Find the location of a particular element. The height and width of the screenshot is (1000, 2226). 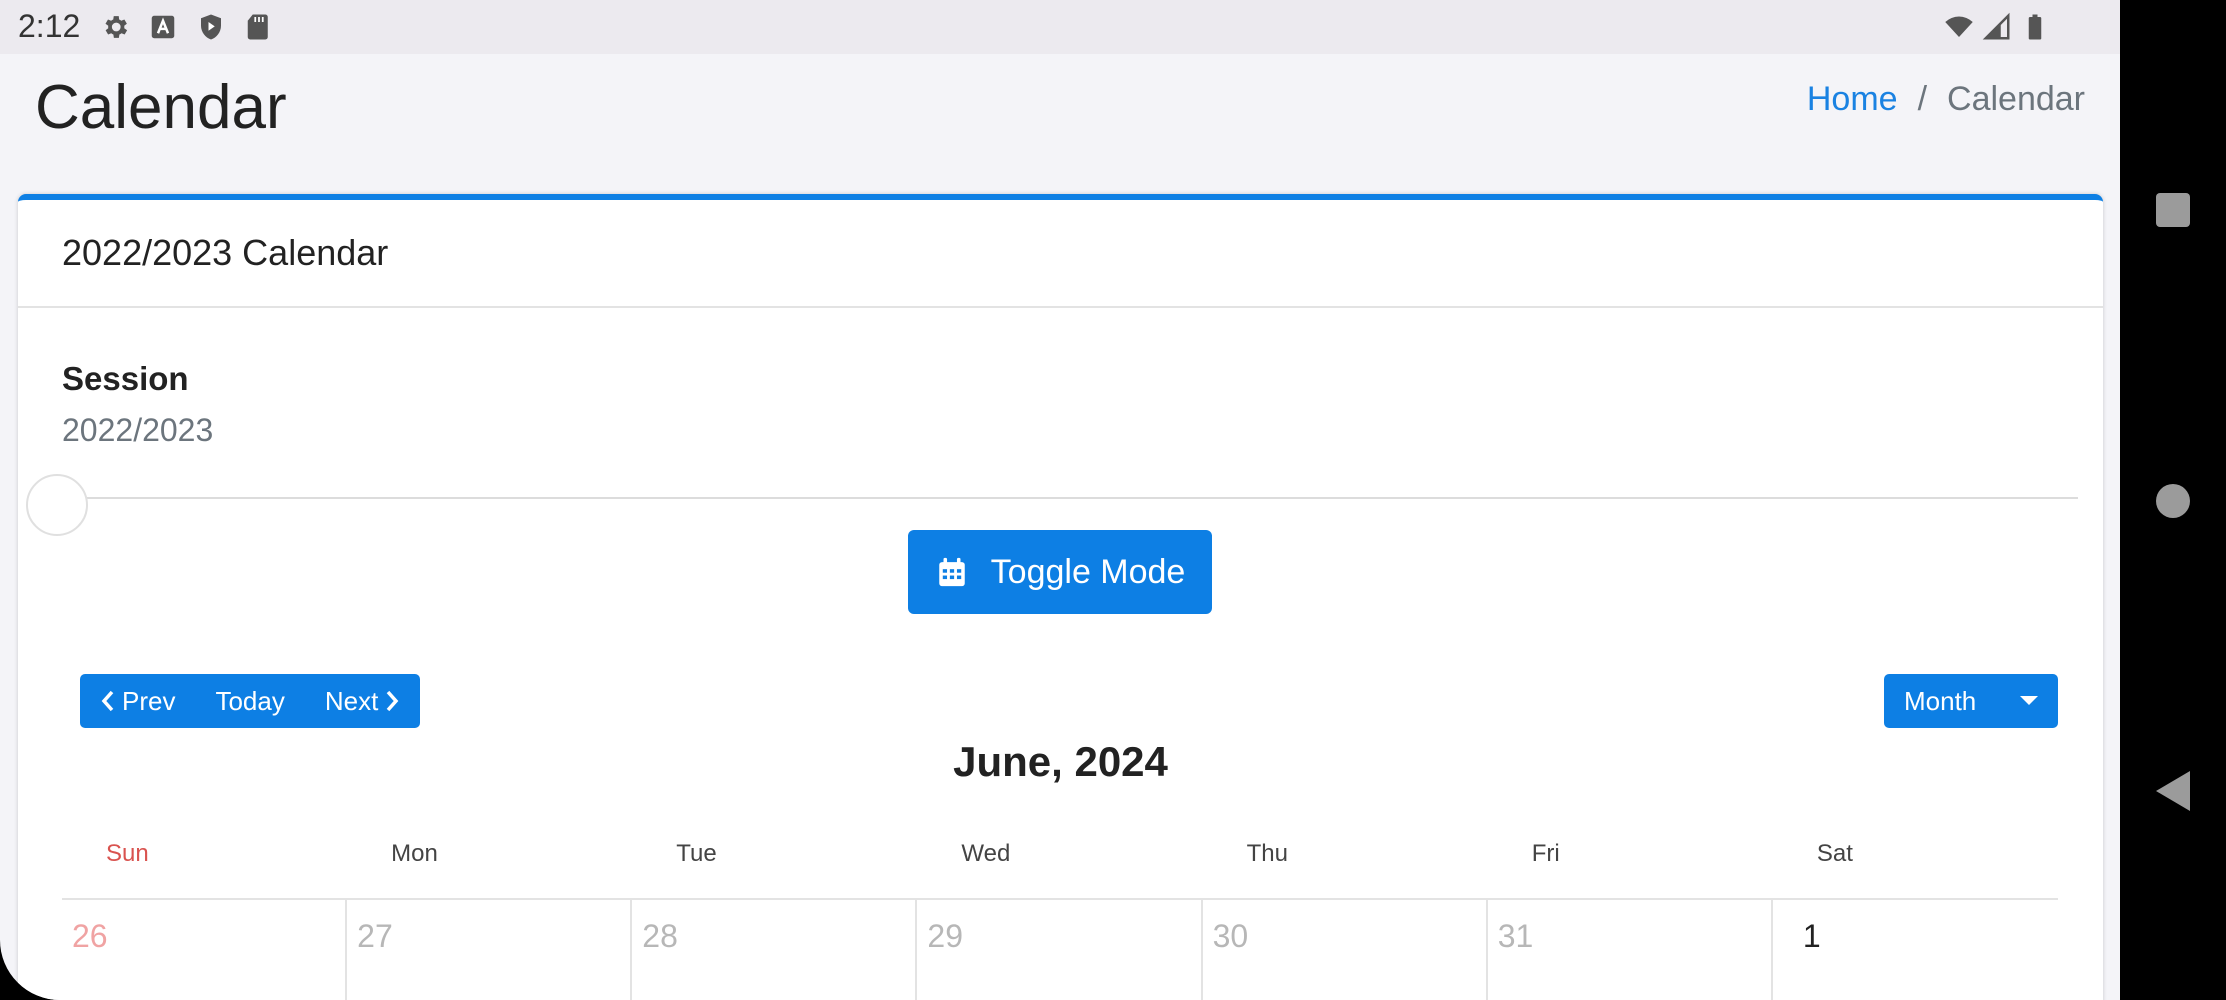

page-title: Calendar is located at coordinates (161, 107).